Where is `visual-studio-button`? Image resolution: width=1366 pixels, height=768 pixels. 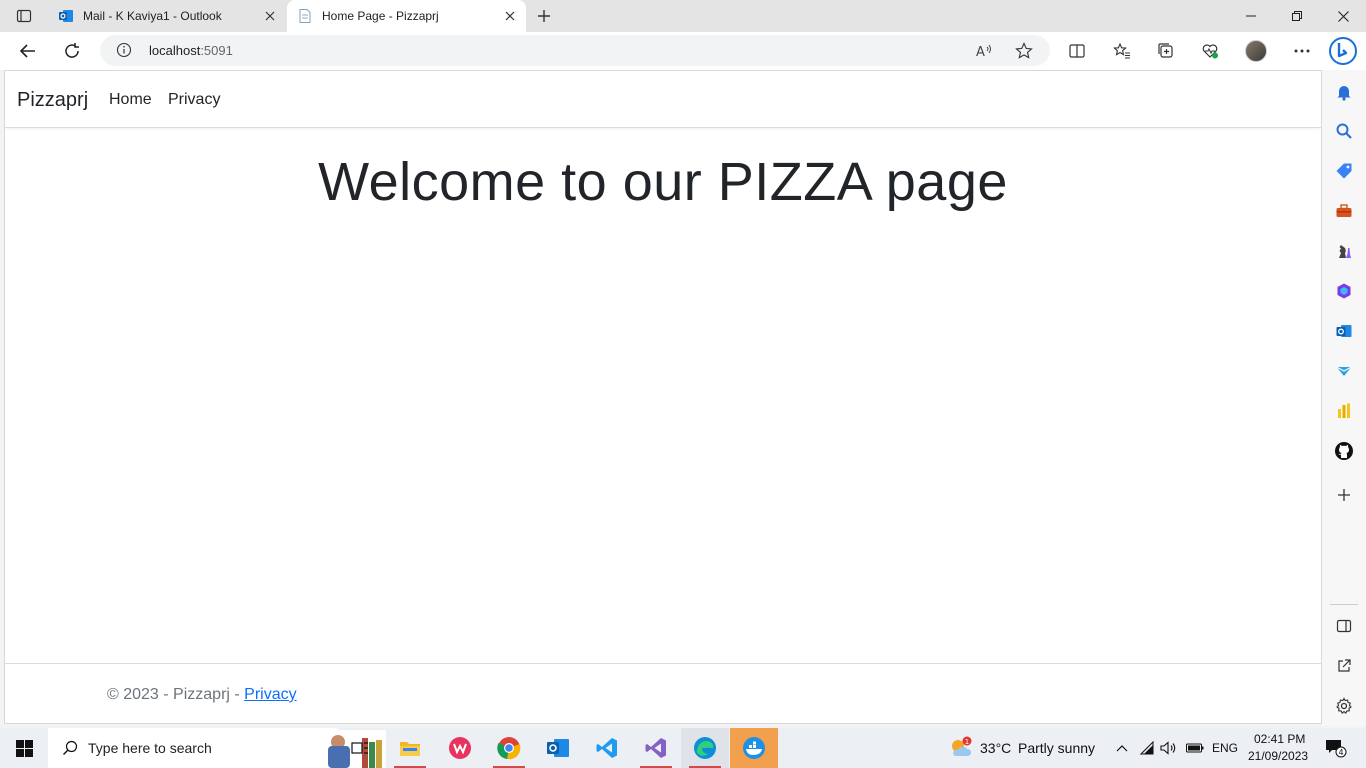
visual-studio-button is located at coordinates (656, 748).